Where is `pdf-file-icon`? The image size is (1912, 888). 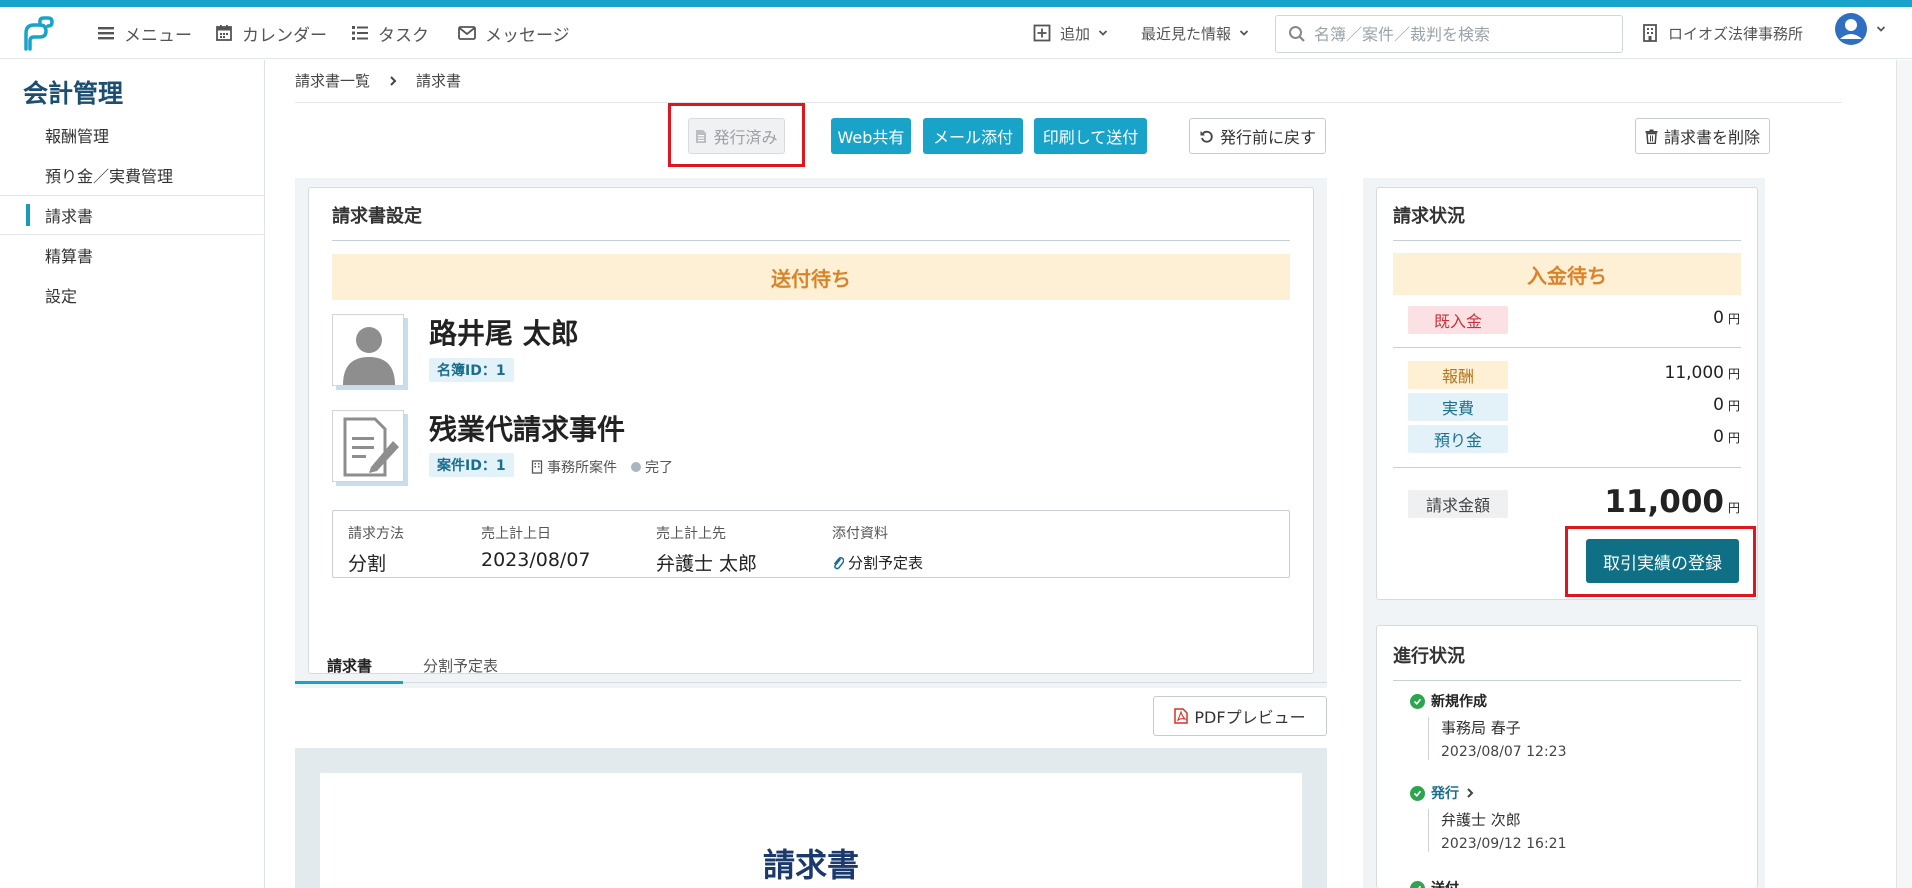
pdf-file-icon is located at coordinates (1181, 716).